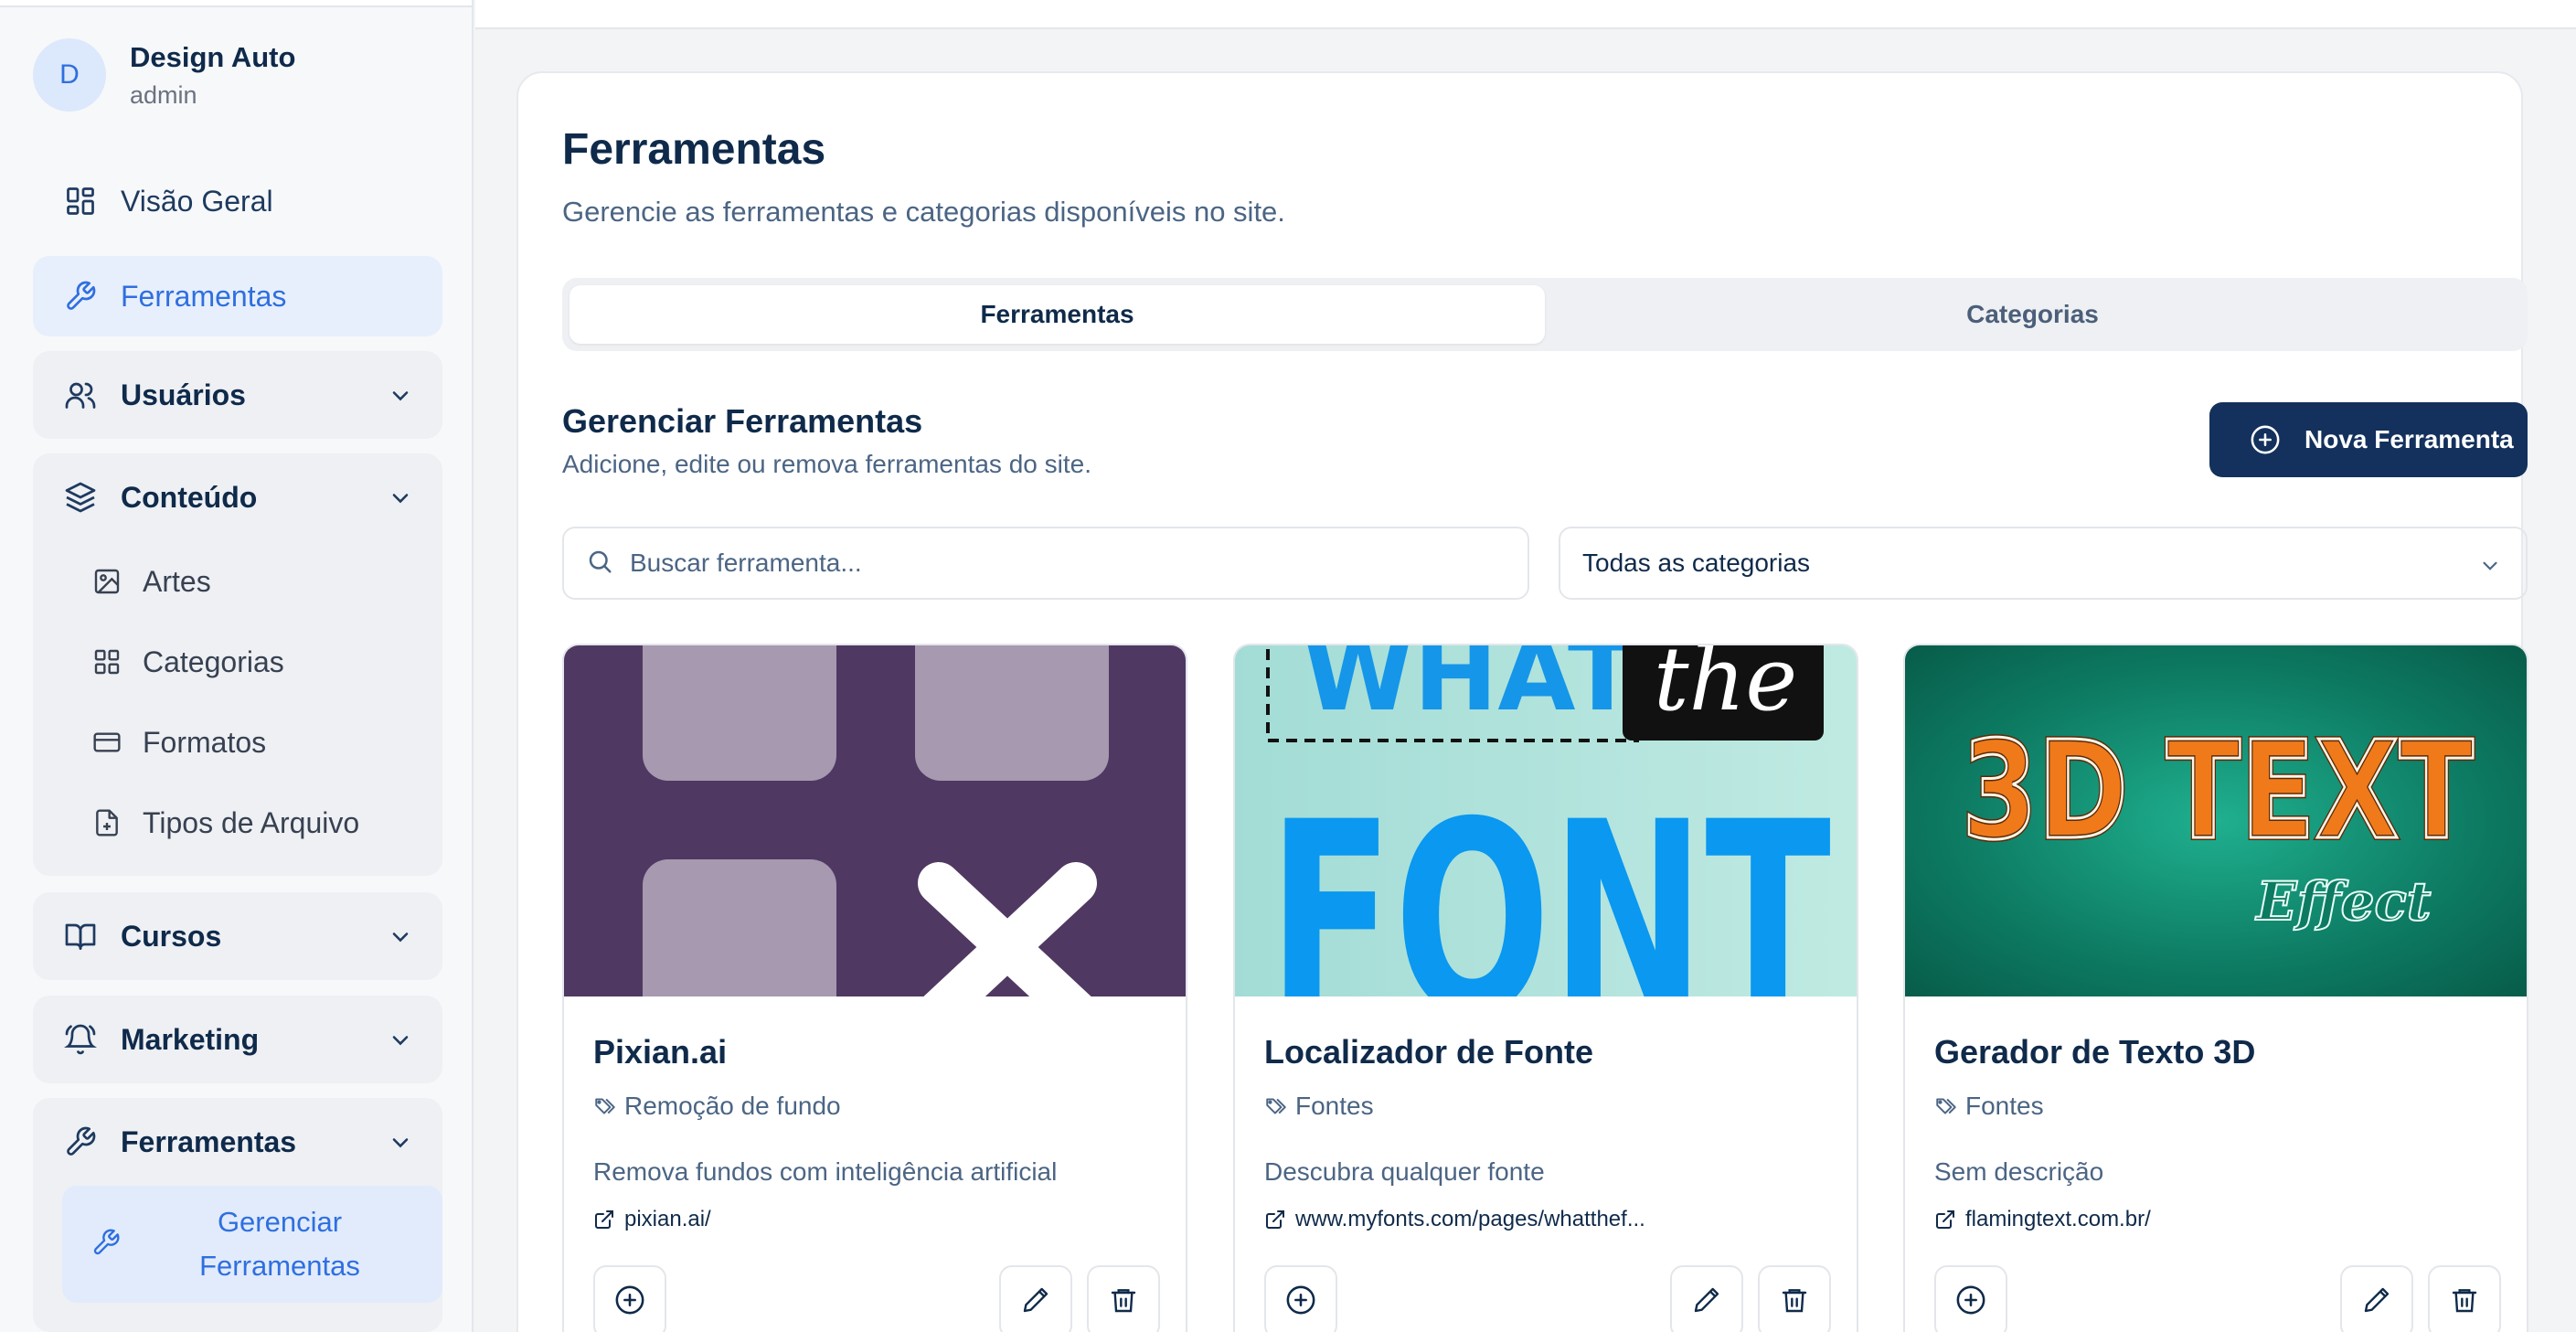 This screenshot has height=1332, width=2576. What do you see at coordinates (1525, 14) in the screenshot?
I see `top-bar` at bounding box center [1525, 14].